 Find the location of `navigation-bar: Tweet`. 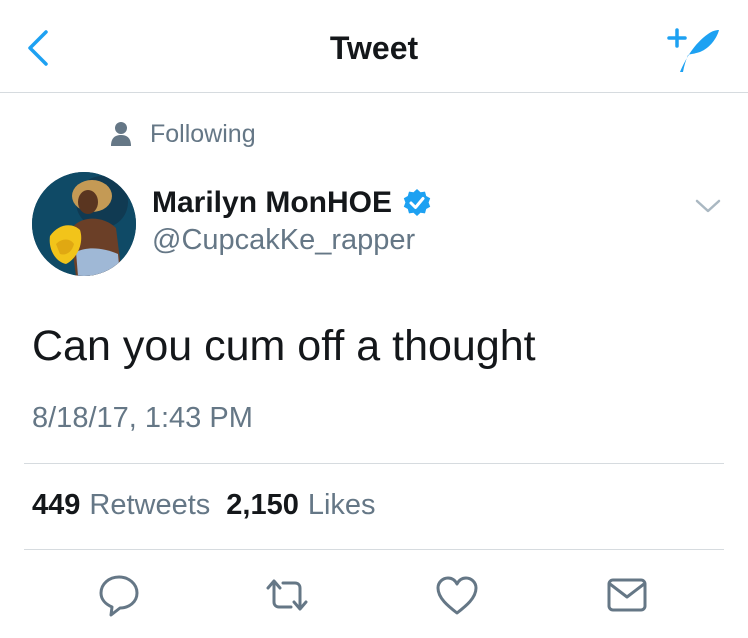

navigation-bar: Tweet is located at coordinates (374, 46).